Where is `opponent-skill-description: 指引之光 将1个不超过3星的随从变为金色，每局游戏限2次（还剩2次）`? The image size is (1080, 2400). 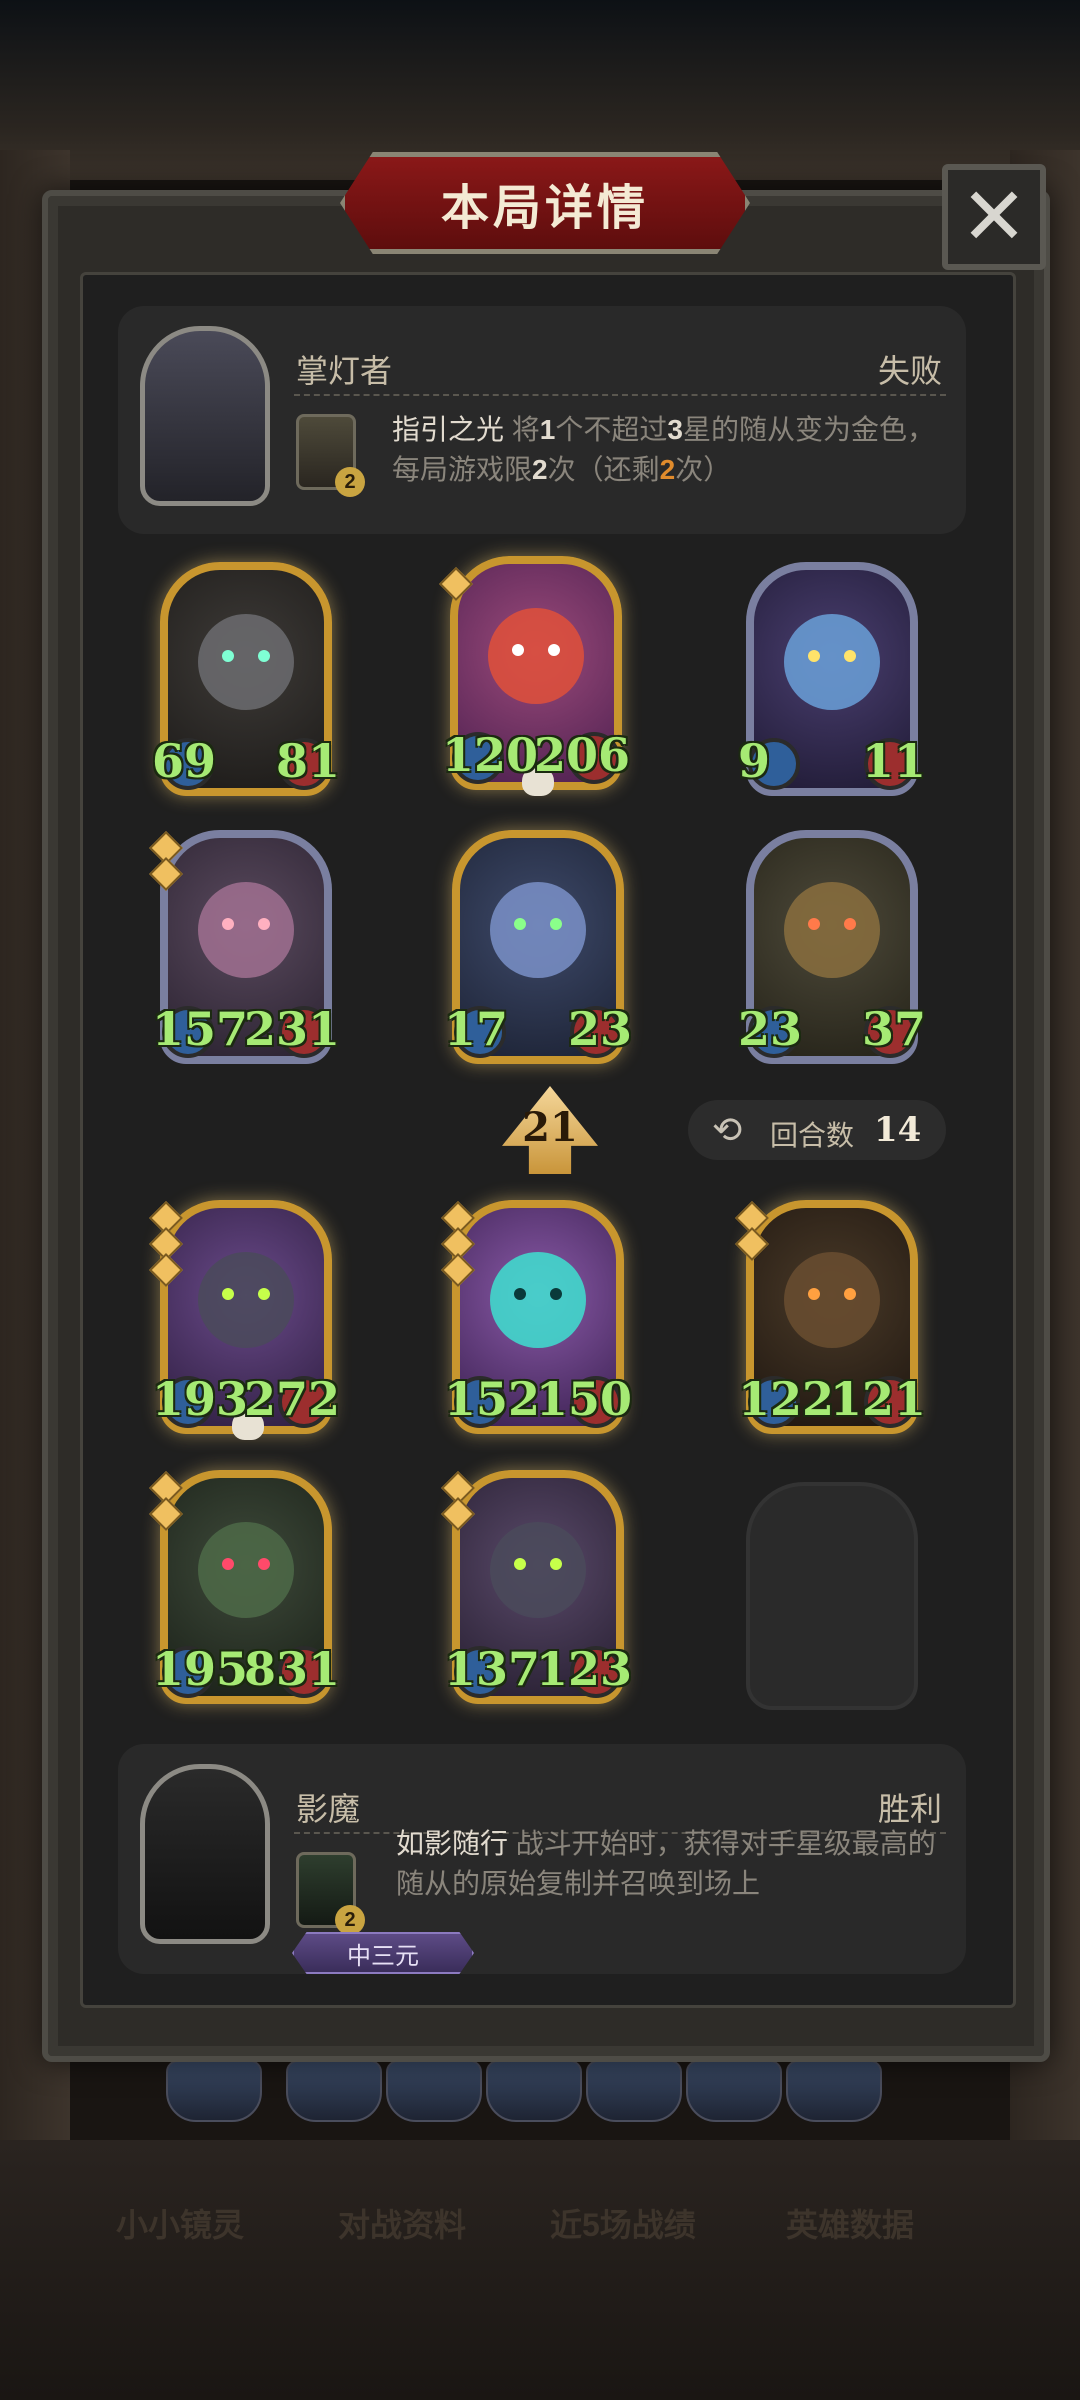
opponent-skill-description: 指引之光 将1个不超过3星的随从变为金色，每局游戏限2次（还剩2次） is located at coordinates (667, 450).